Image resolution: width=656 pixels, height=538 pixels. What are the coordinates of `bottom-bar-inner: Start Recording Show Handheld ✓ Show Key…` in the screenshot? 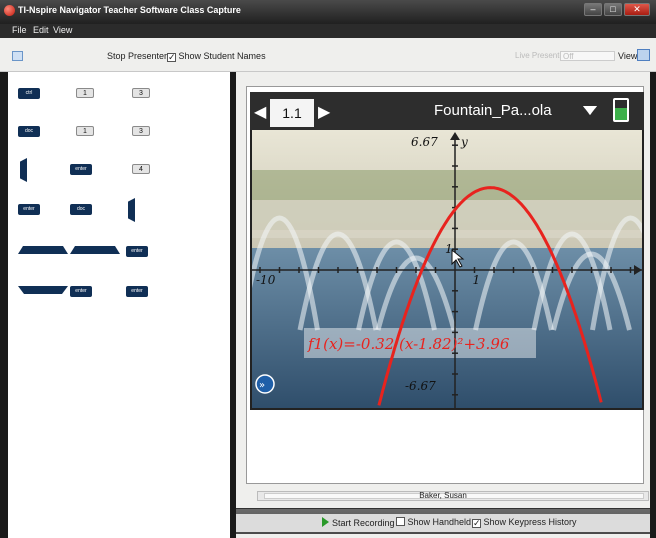 It's located at (443, 523).